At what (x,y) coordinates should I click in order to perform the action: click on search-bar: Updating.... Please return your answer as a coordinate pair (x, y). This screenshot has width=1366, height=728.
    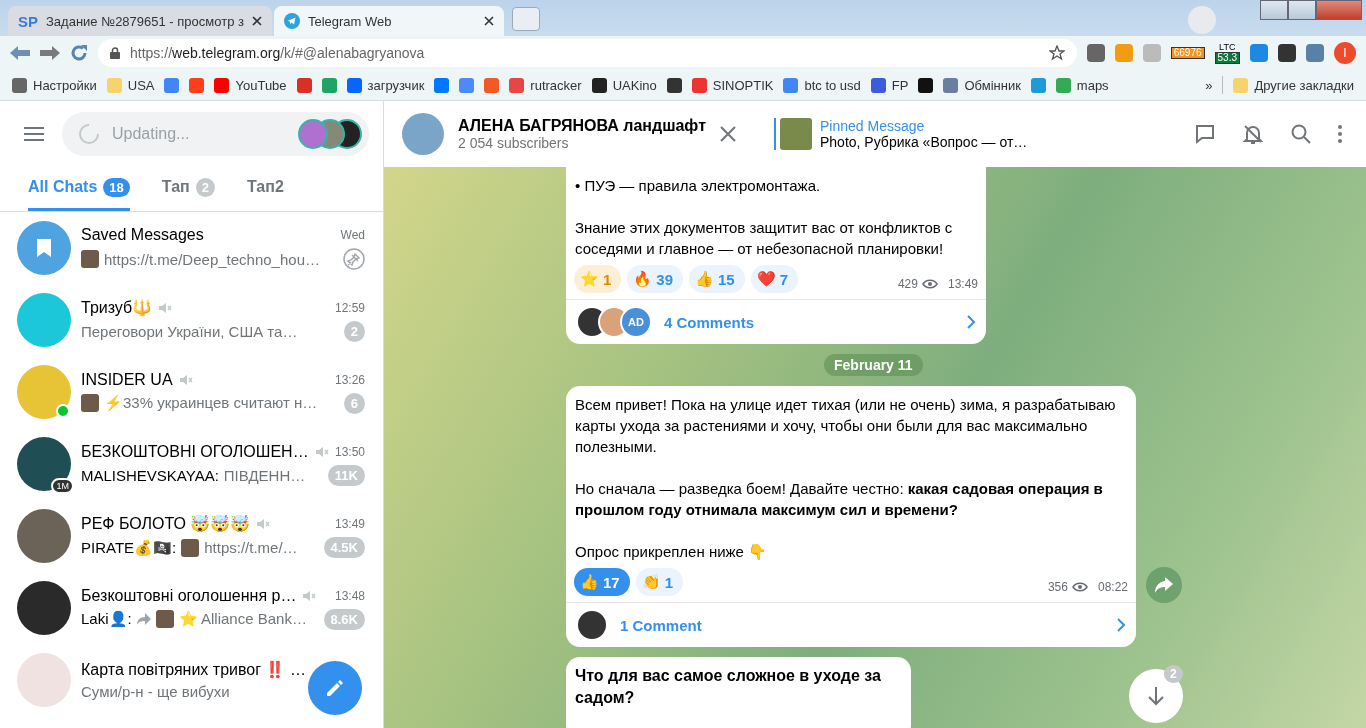
    Looking at the image, I should click on (215, 133).